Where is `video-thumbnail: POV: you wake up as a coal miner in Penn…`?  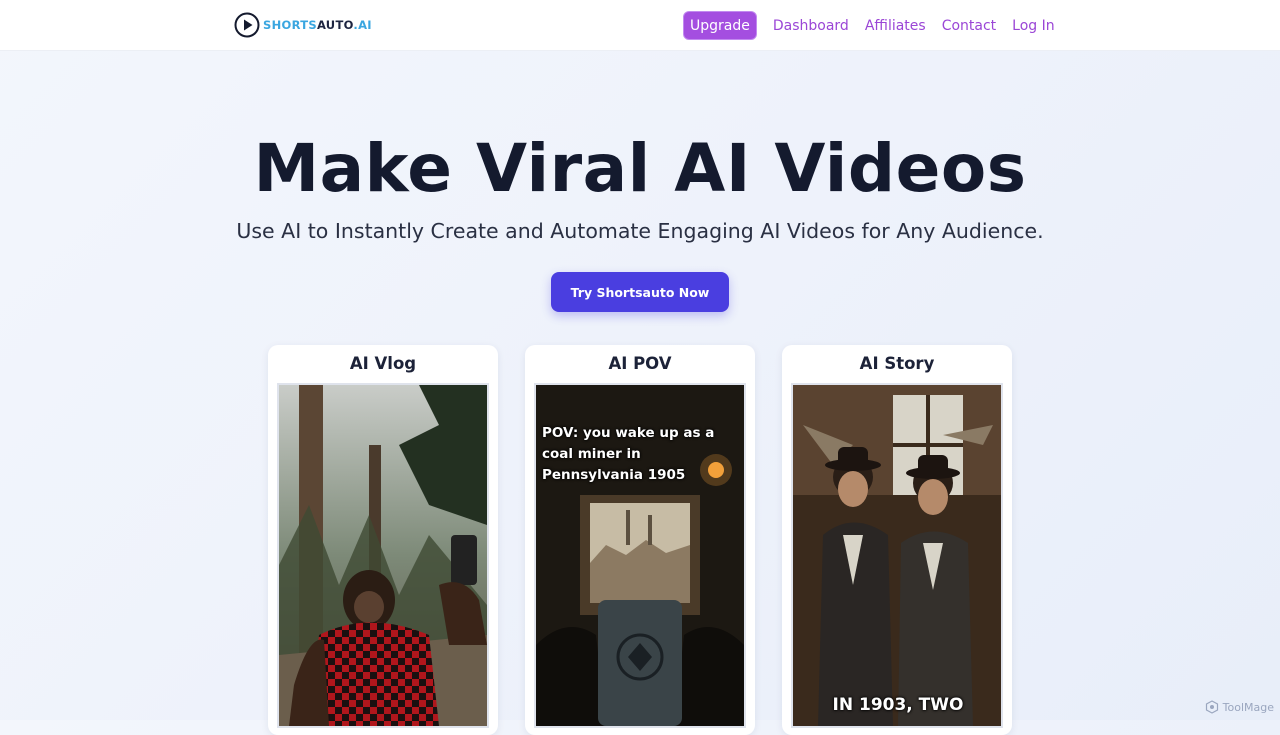 video-thumbnail: POV: you wake up as a coal miner in Penn… is located at coordinates (640, 555).